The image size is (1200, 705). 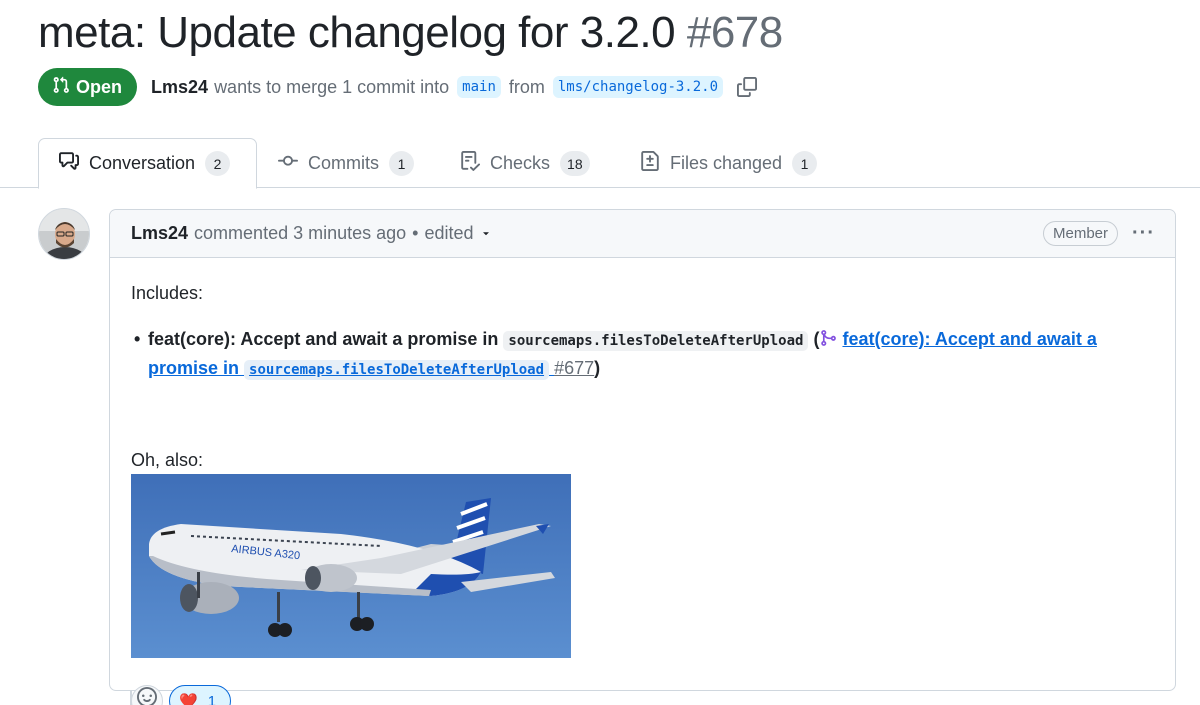 What do you see at coordinates (734, 32) in the screenshot?
I see `pr-number: #678` at bounding box center [734, 32].